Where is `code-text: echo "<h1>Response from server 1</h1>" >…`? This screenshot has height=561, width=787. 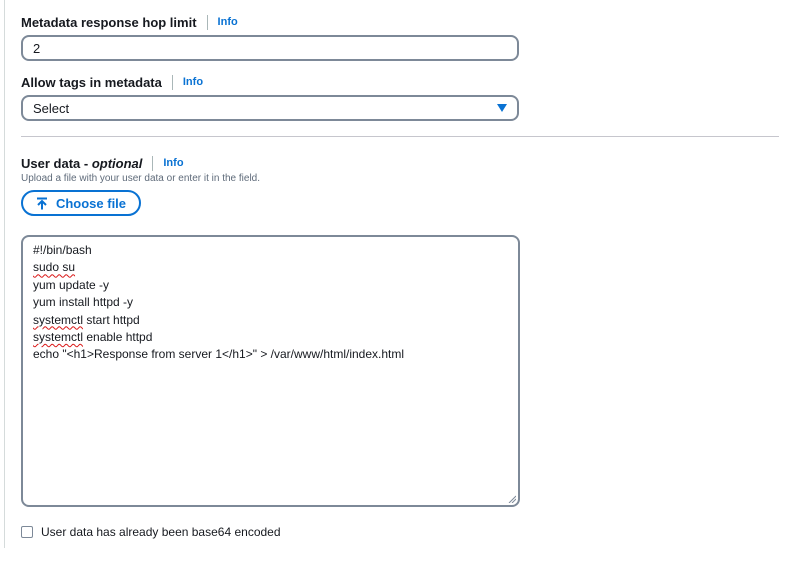
code-text: echo "<h1>Response from server 1</h1>" >… is located at coordinates (219, 354).